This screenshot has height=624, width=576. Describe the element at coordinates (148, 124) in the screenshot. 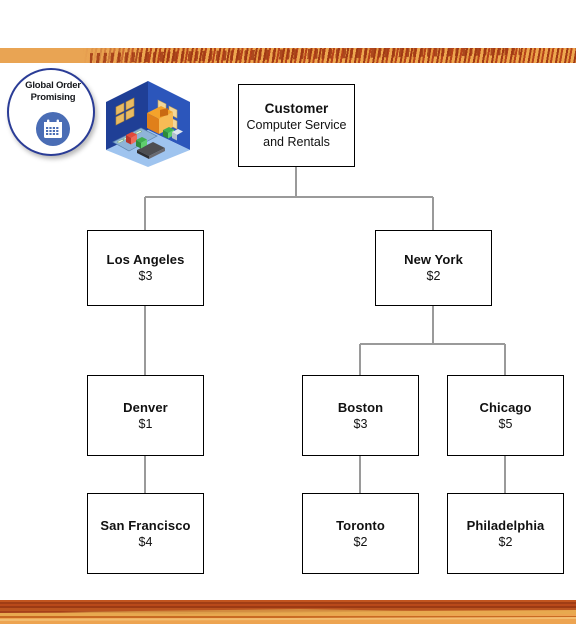

I see `isometric-warehouse-icon` at that location.